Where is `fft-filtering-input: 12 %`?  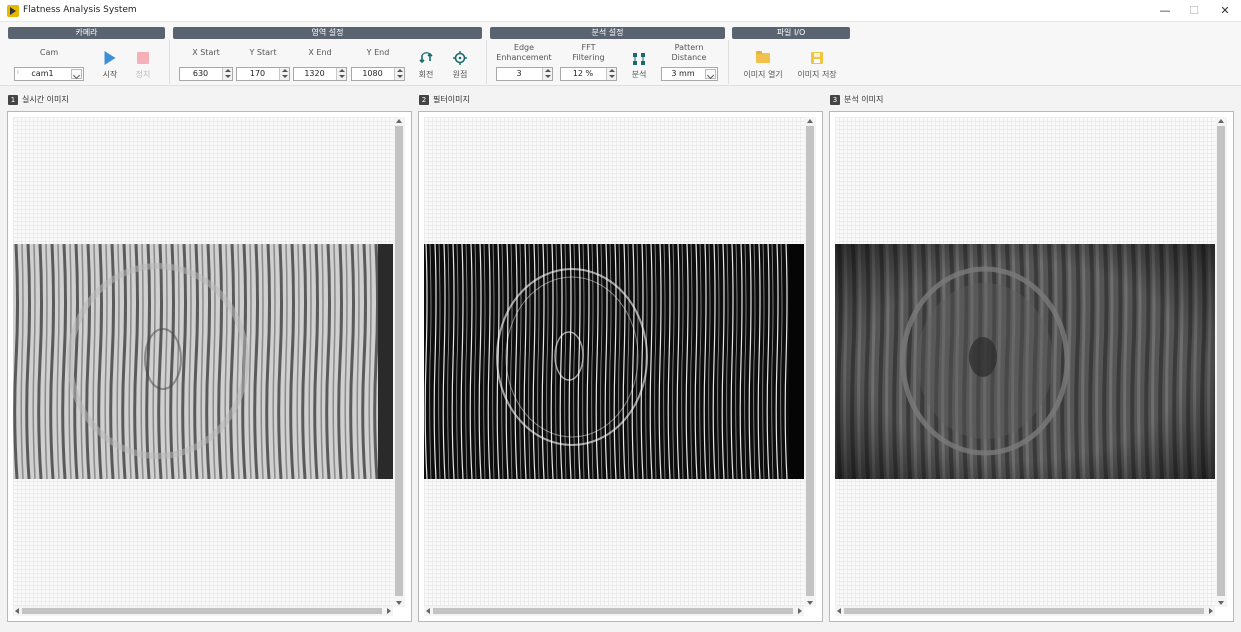
fft-filtering-input: 12 % is located at coordinates (588, 74).